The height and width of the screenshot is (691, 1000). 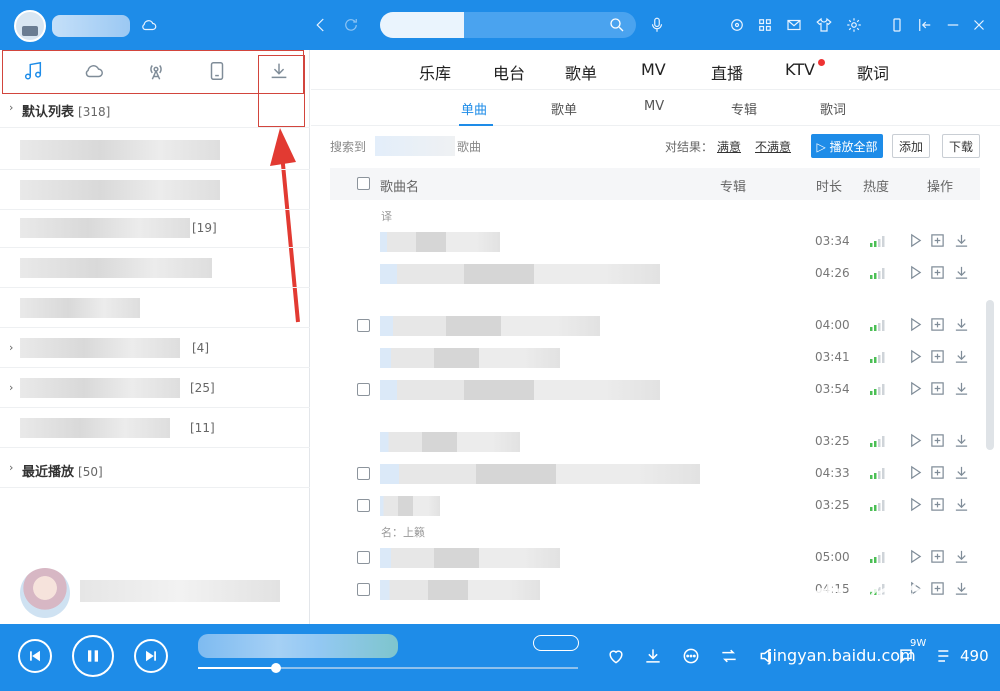 I want to click on tab-library: 乐库, so click(x=435, y=72).